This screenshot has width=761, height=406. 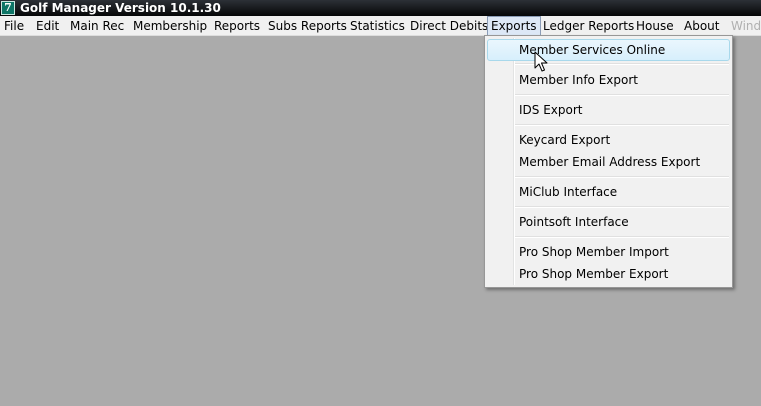 I want to click on menu-about: About, so click(x=701, y=26).